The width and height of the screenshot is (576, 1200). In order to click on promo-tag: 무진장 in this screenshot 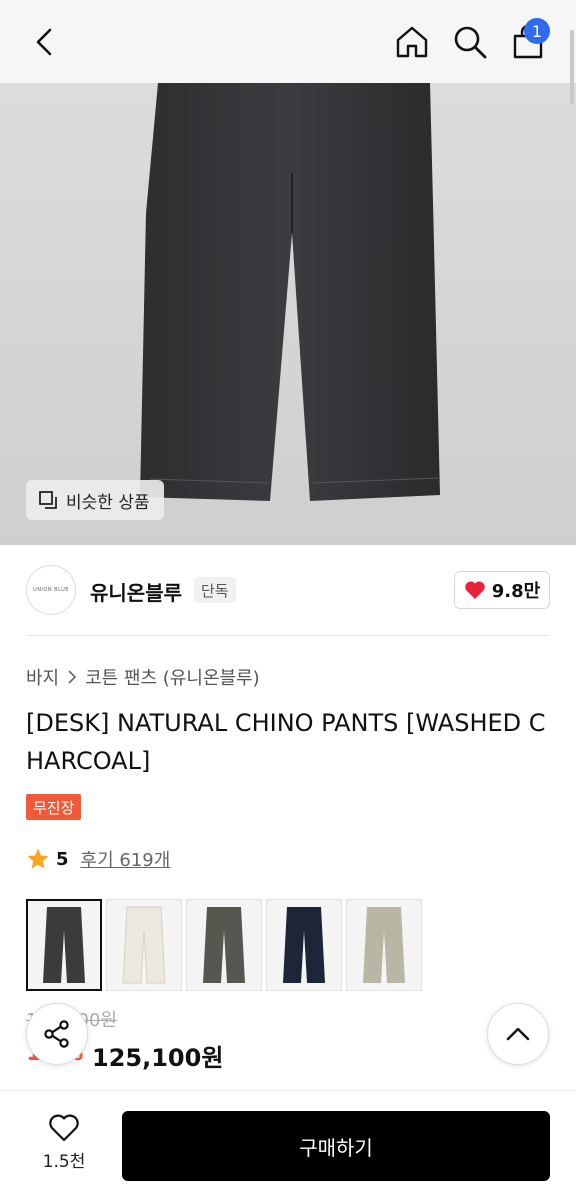, I will do `click(54, 807)`.